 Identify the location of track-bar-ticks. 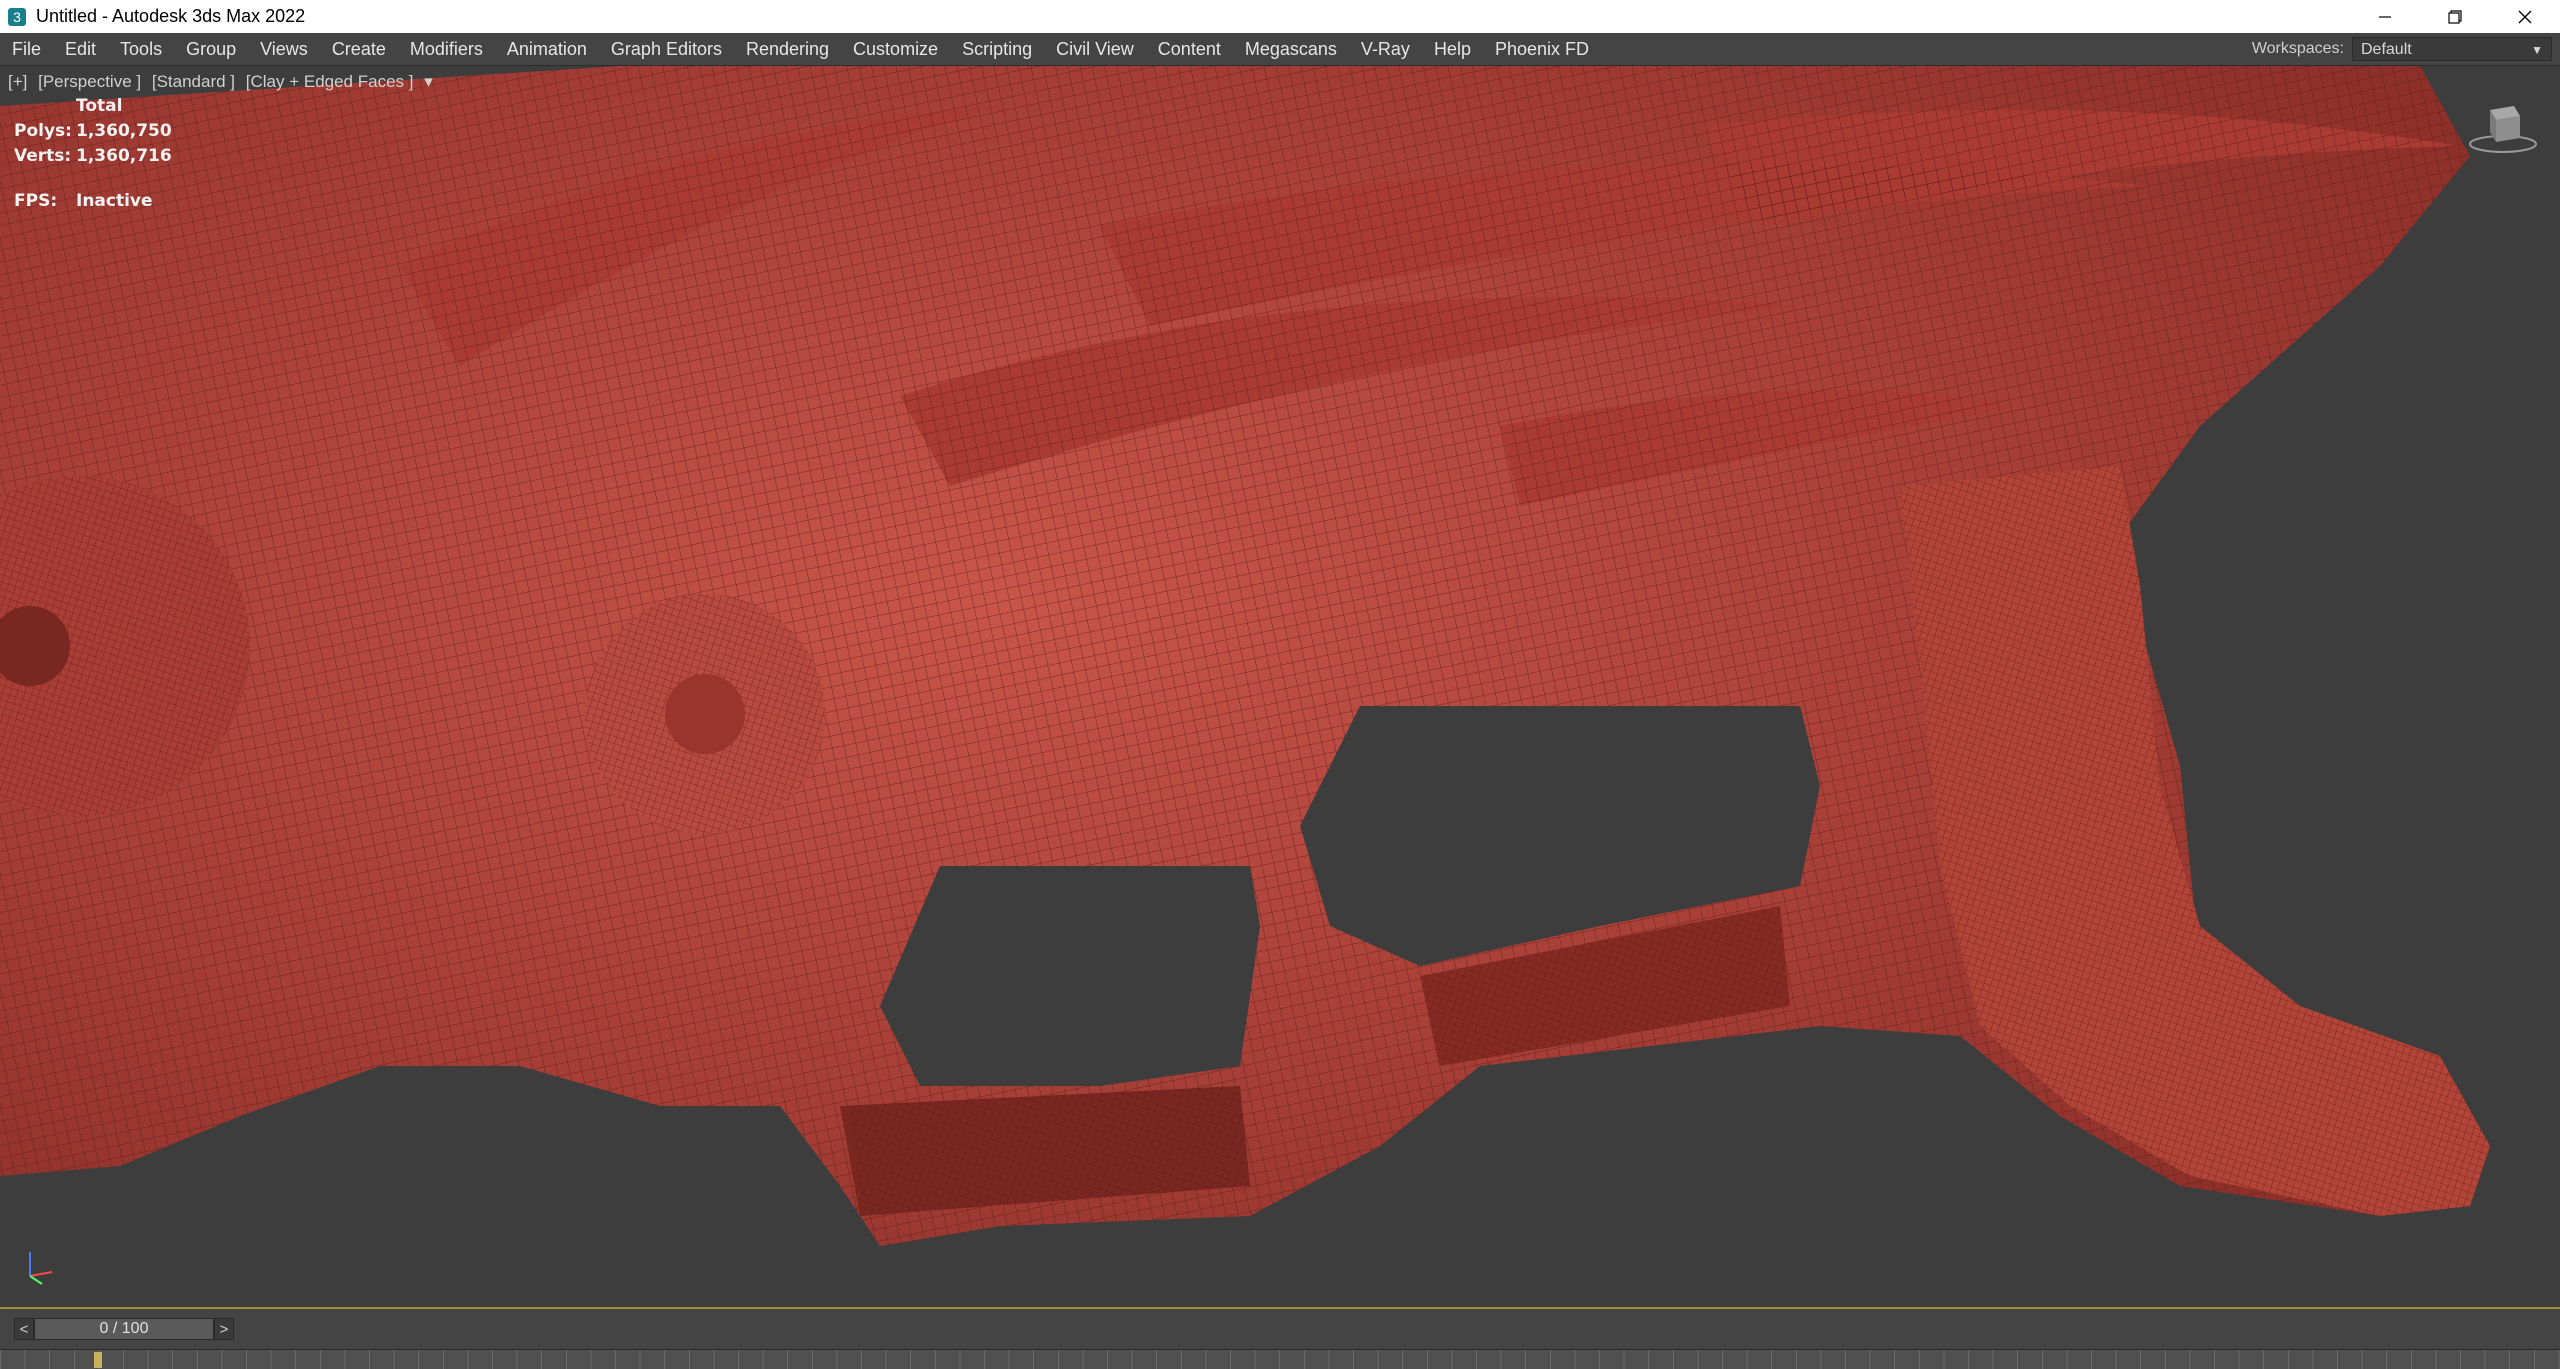
(1280, 1359).